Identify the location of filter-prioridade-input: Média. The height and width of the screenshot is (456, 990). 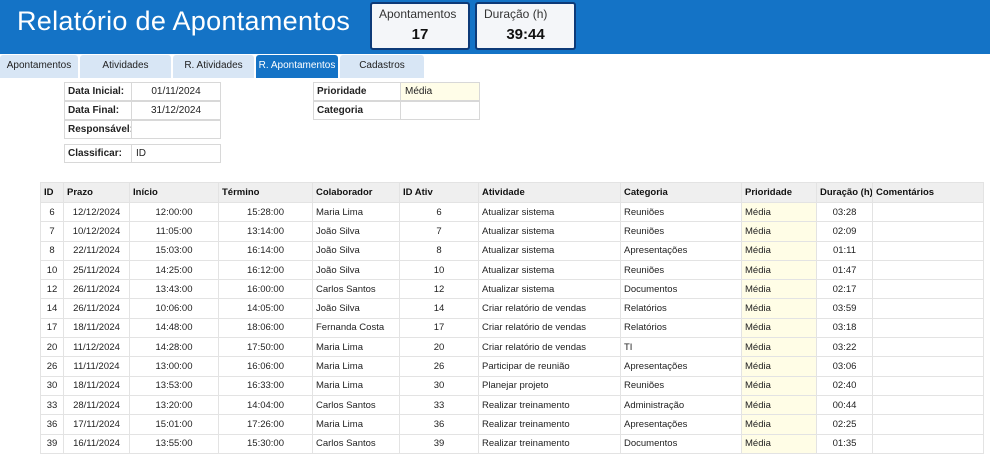
(440, 91).